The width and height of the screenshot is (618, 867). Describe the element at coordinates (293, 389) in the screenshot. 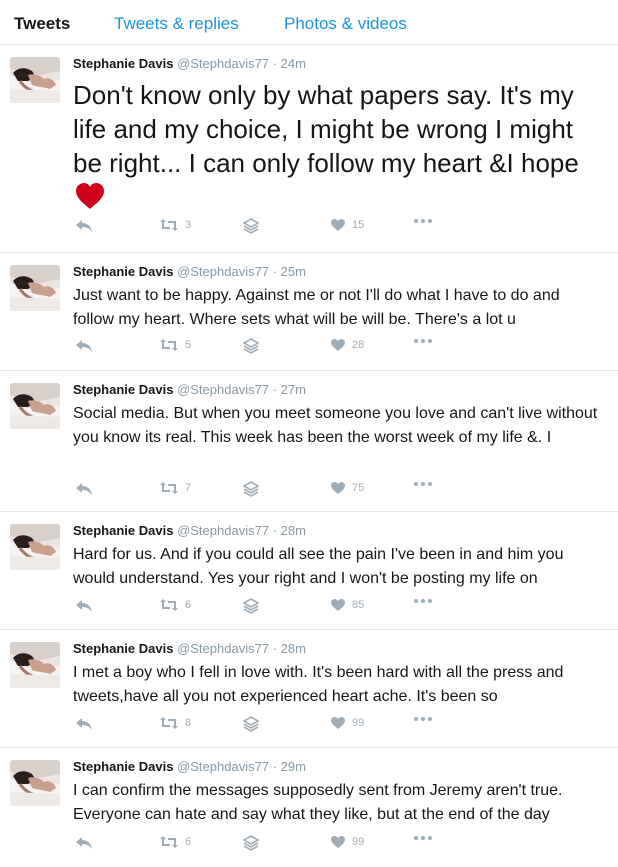

I see `timestamp: 27m` at that location.